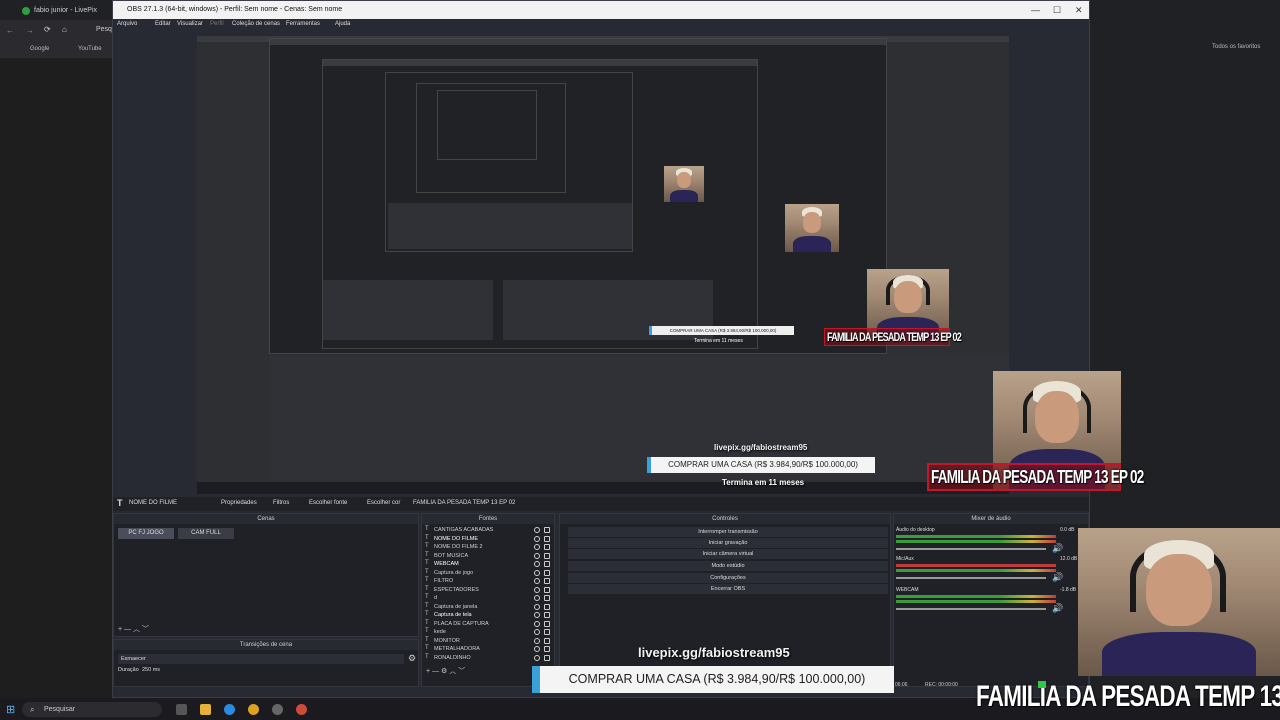 The width and height of the screenshot is (1280, 720). I want to click on choose-font-button: Escolher fonte, so click(328, 503).